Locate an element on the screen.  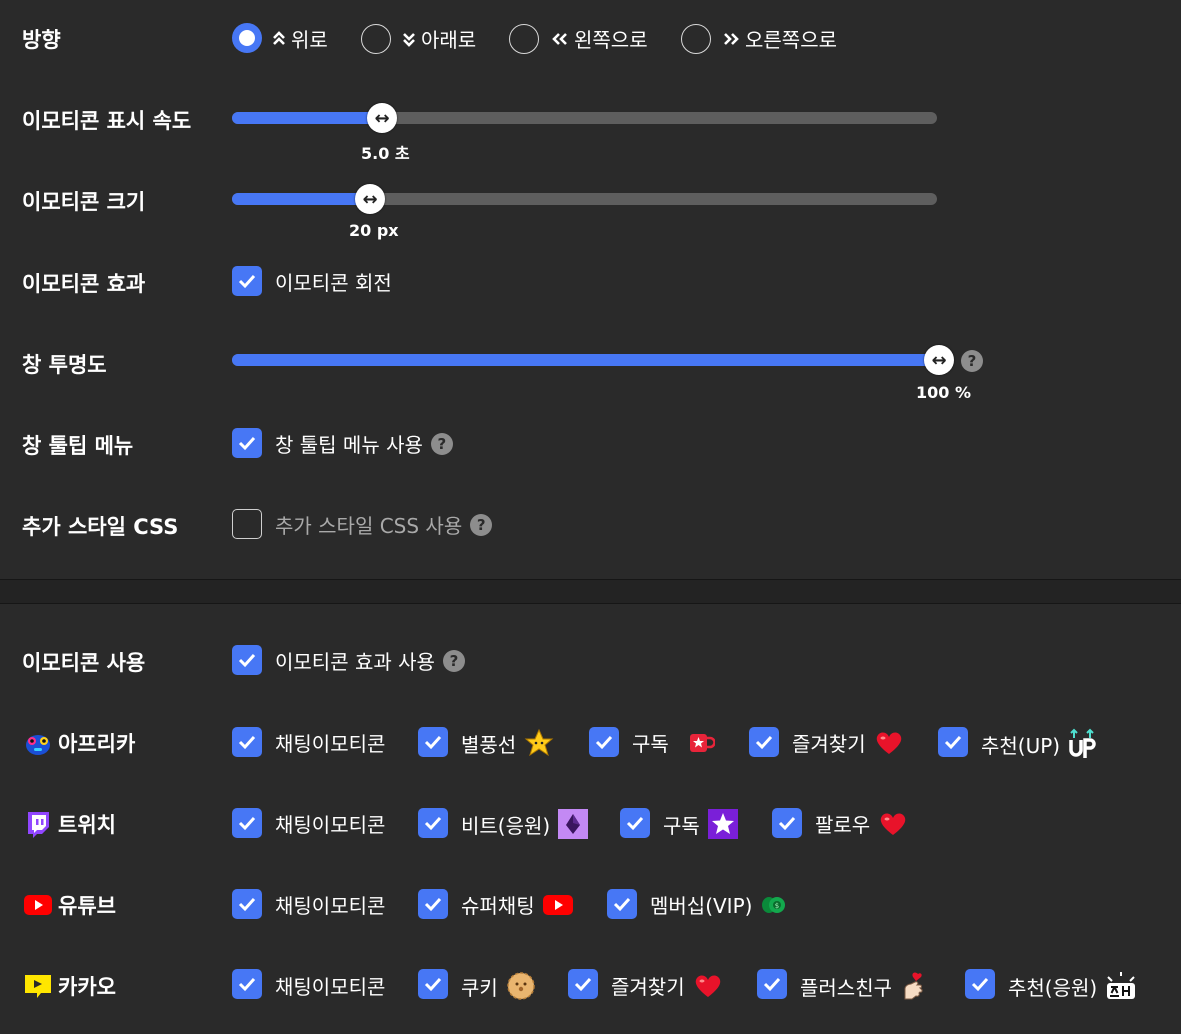
kakao-favorite-option: 즐겨찾기 is located at coordinates (667, 985).